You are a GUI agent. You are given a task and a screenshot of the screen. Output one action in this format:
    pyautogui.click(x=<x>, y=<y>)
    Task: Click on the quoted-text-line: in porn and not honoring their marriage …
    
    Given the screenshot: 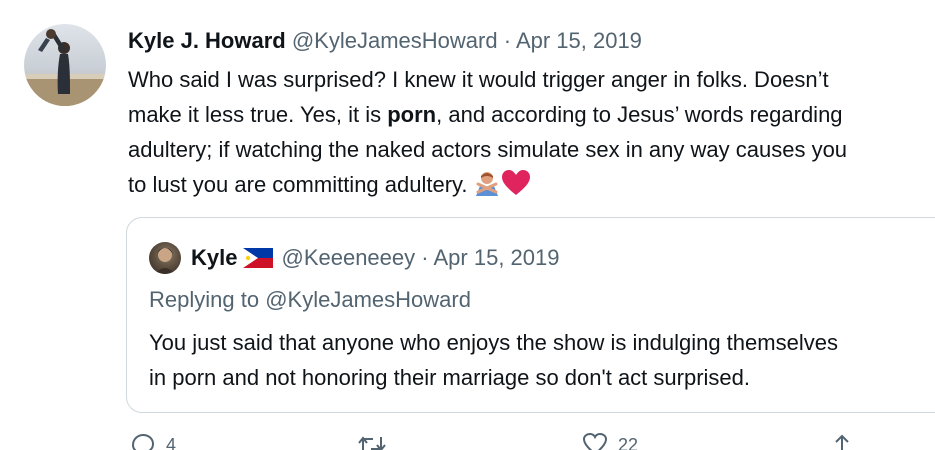 What is the action you would take?
    pyautogui.click(x=449, y=377)
    